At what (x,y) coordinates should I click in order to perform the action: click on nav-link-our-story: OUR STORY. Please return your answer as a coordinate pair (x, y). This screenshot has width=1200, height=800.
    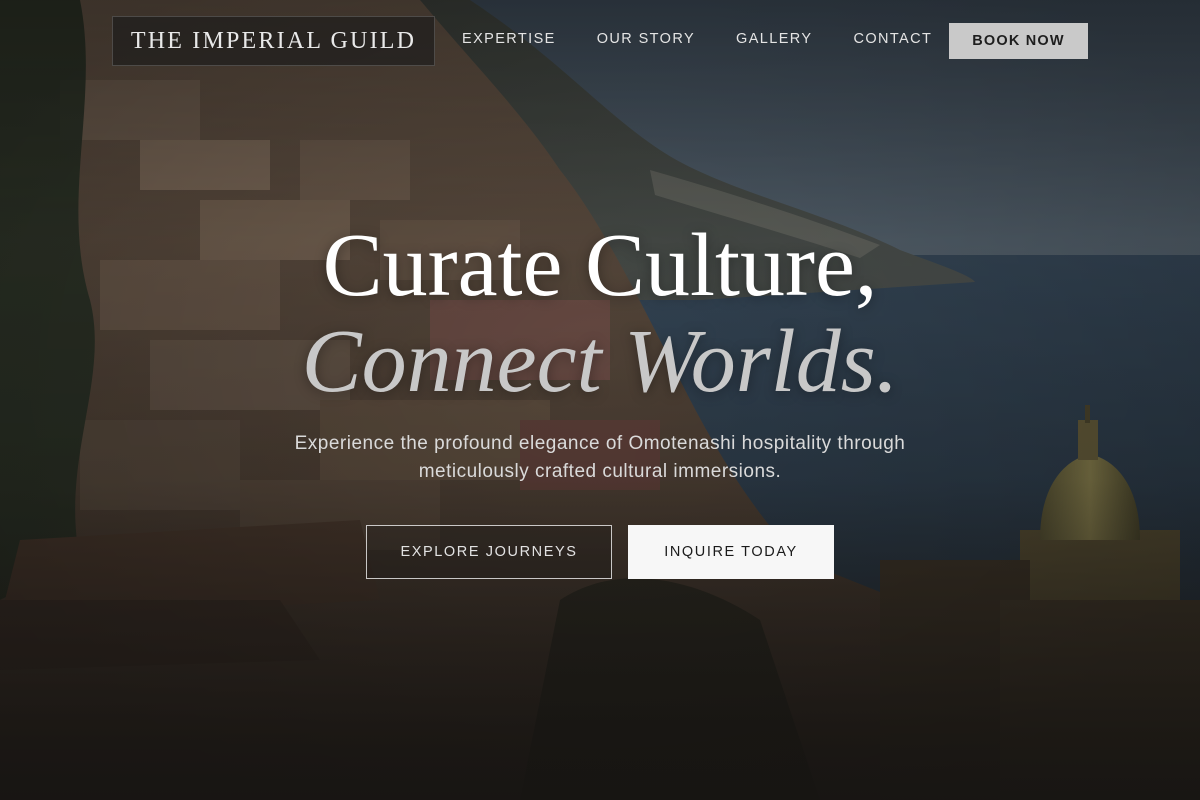
    Looking at the image, I should click on (646, 39).